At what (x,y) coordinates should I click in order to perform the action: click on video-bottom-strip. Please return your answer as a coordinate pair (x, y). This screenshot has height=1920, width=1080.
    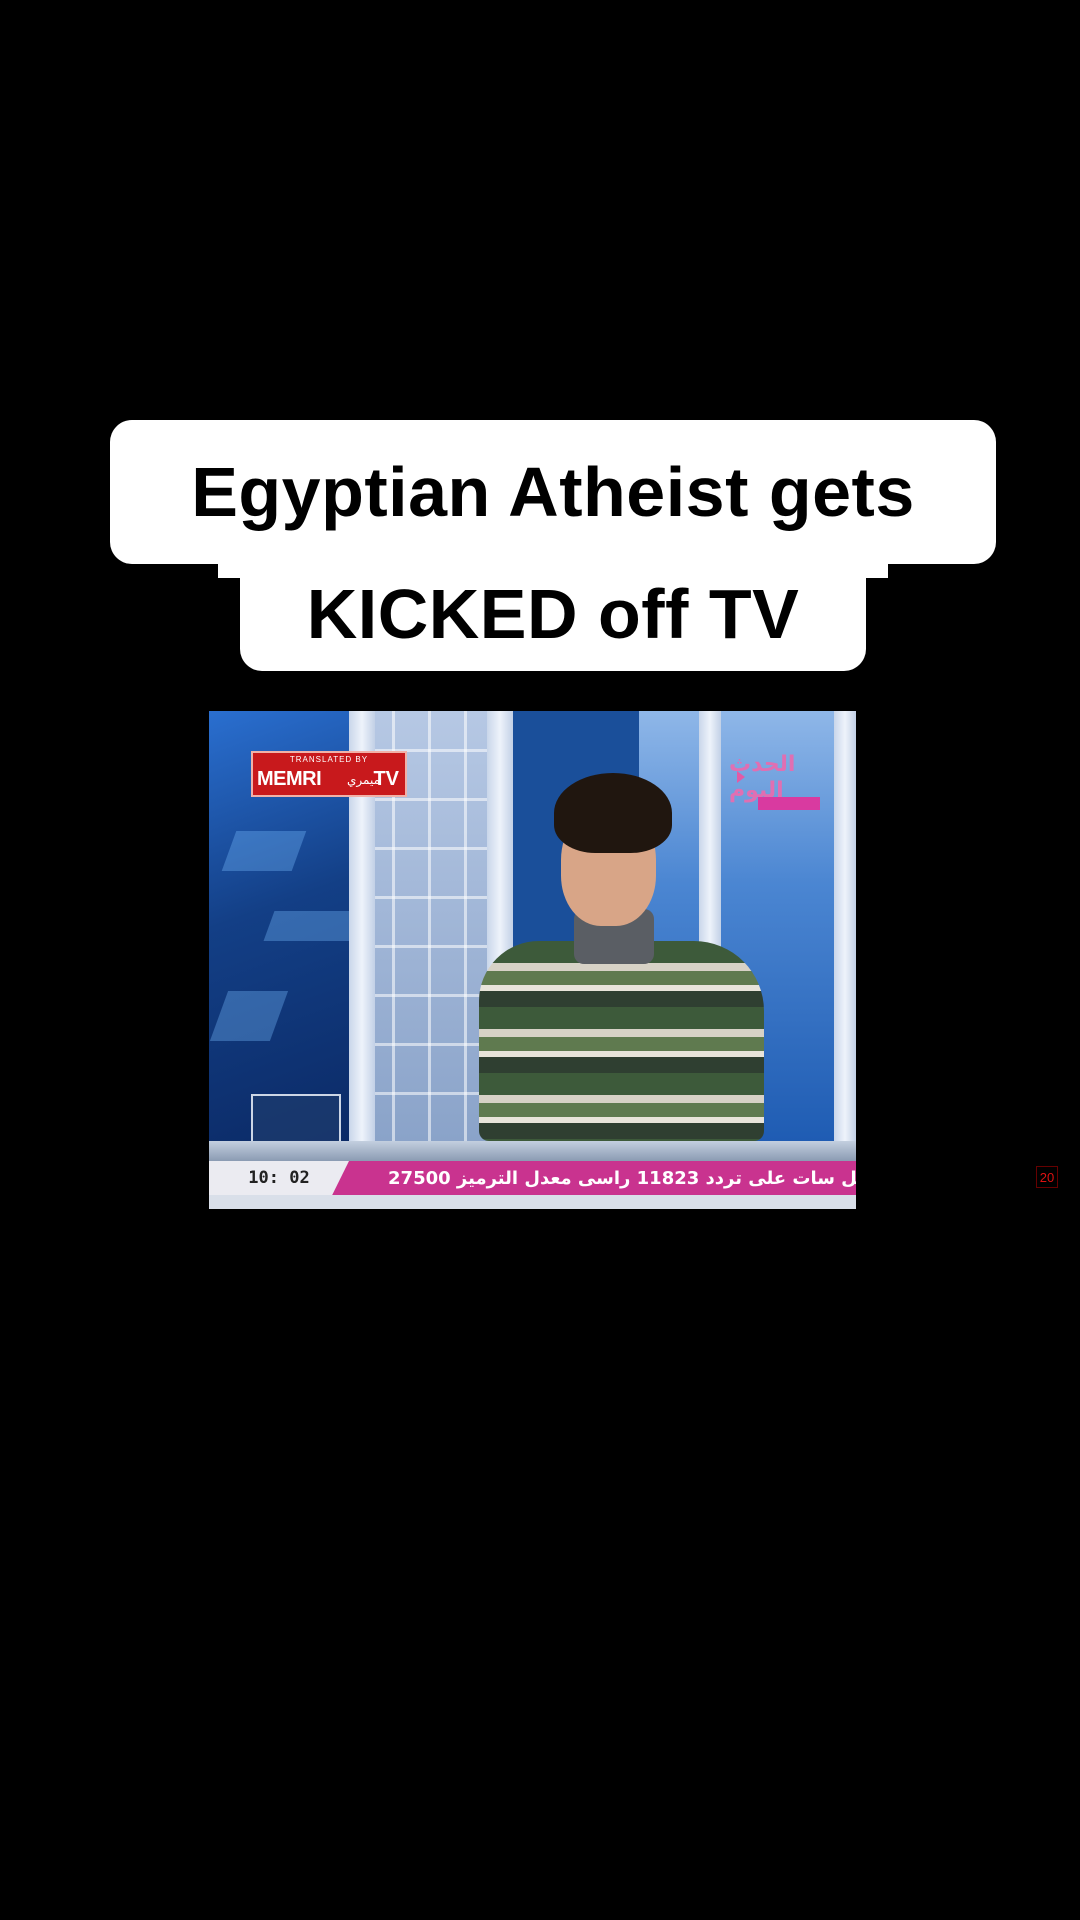
    Looking at the image, I should click on (532, 1202).